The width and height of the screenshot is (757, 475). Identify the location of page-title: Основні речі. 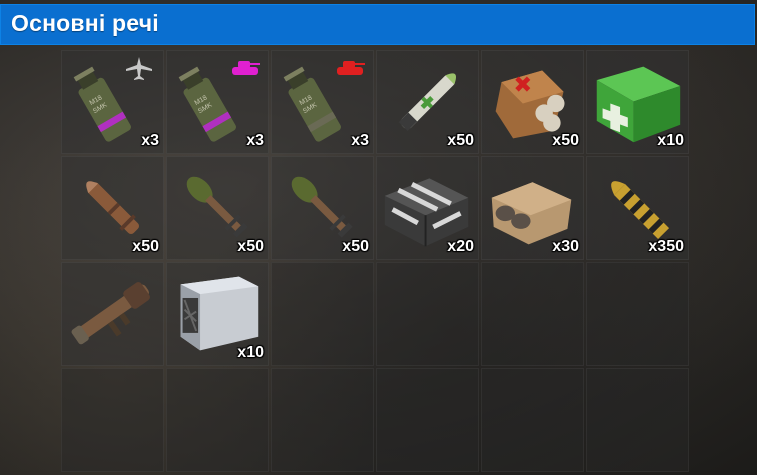
(85, 23).